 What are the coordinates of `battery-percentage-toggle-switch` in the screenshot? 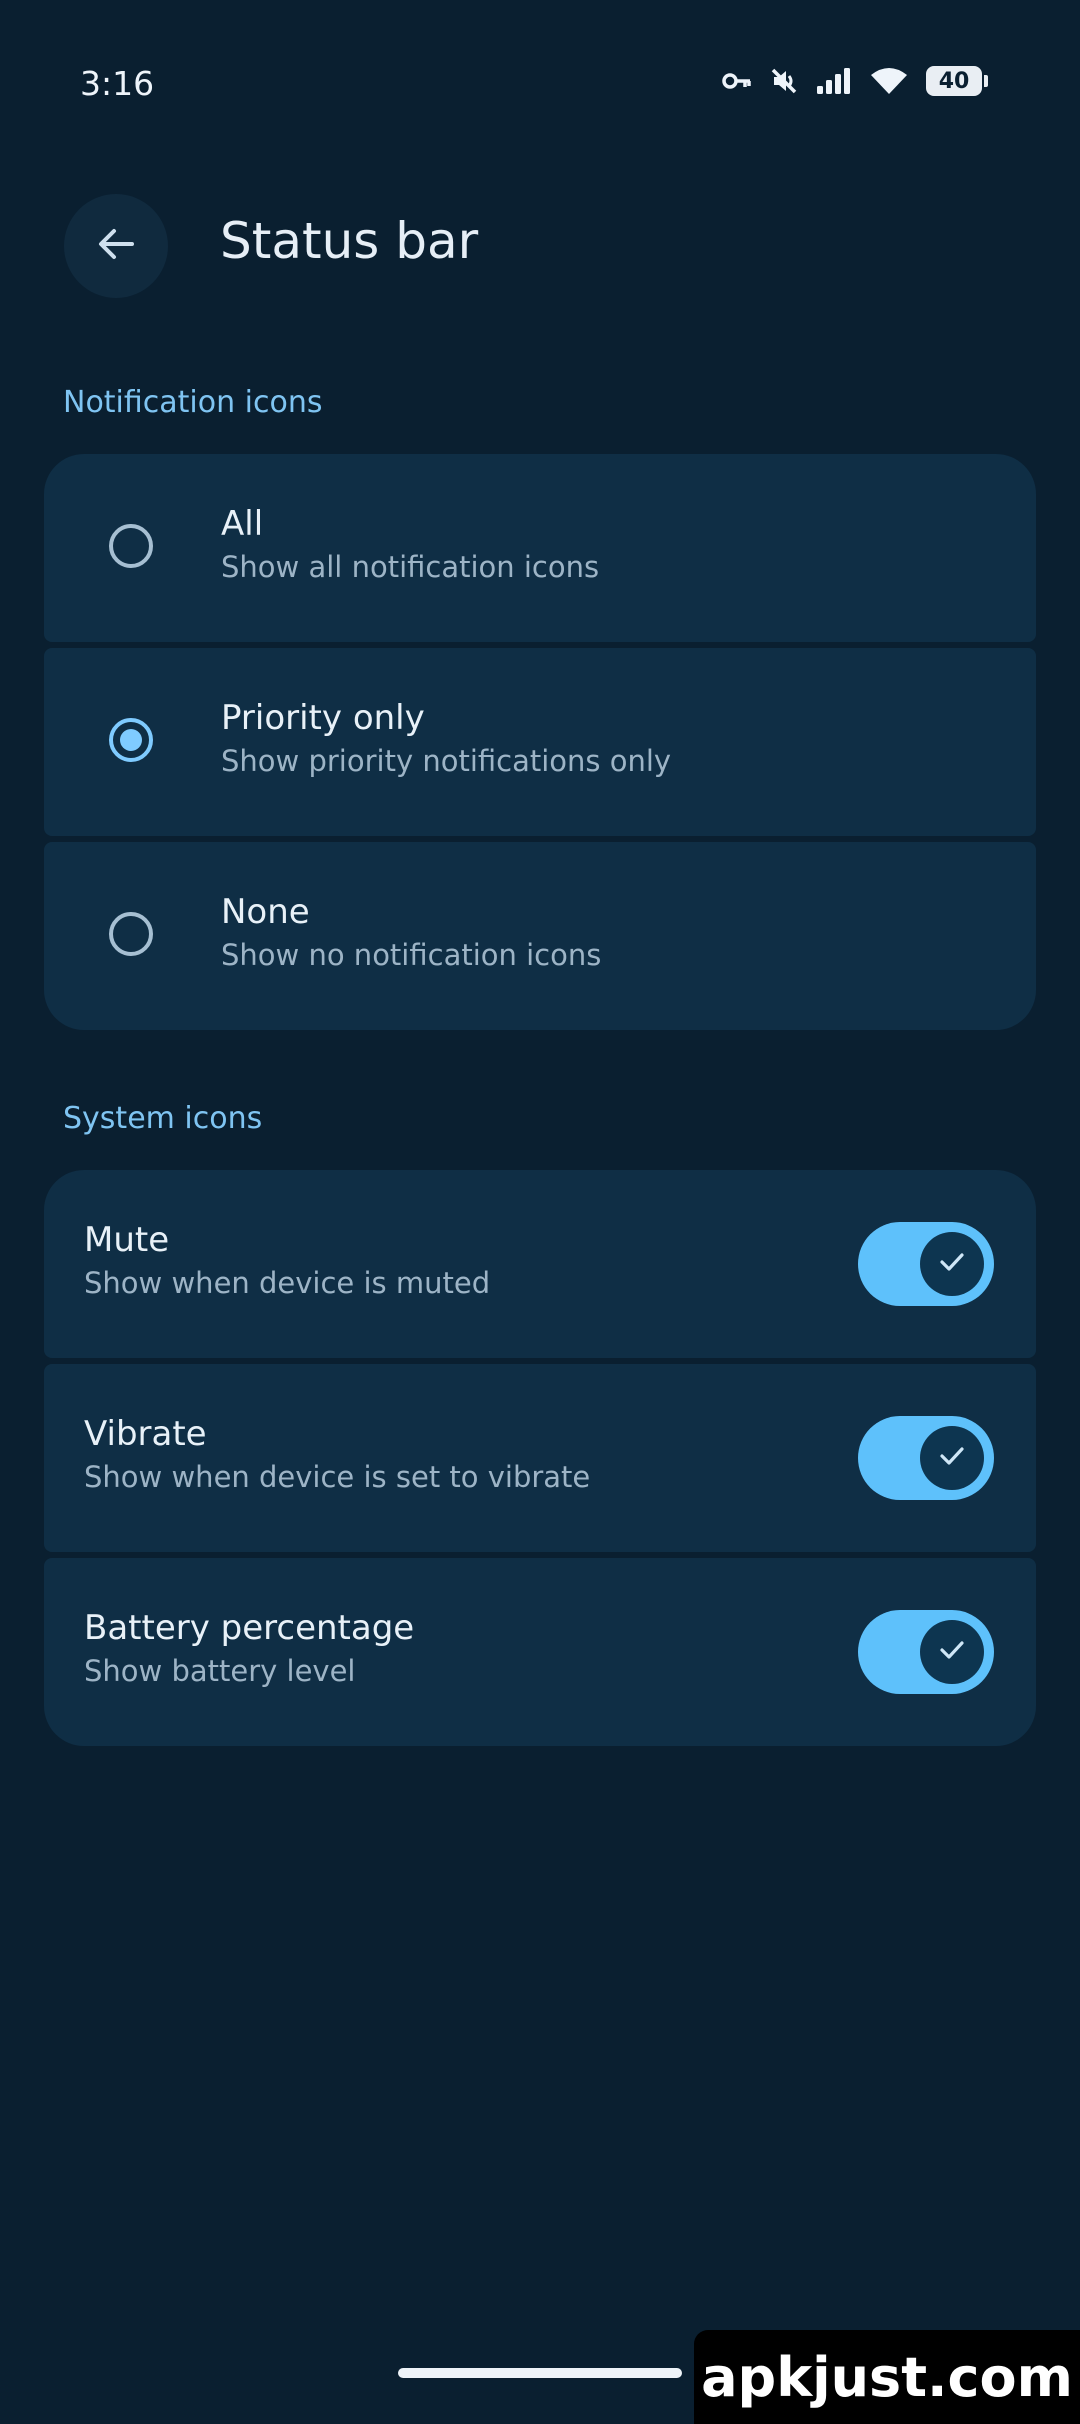 It's located at (926, 1652).